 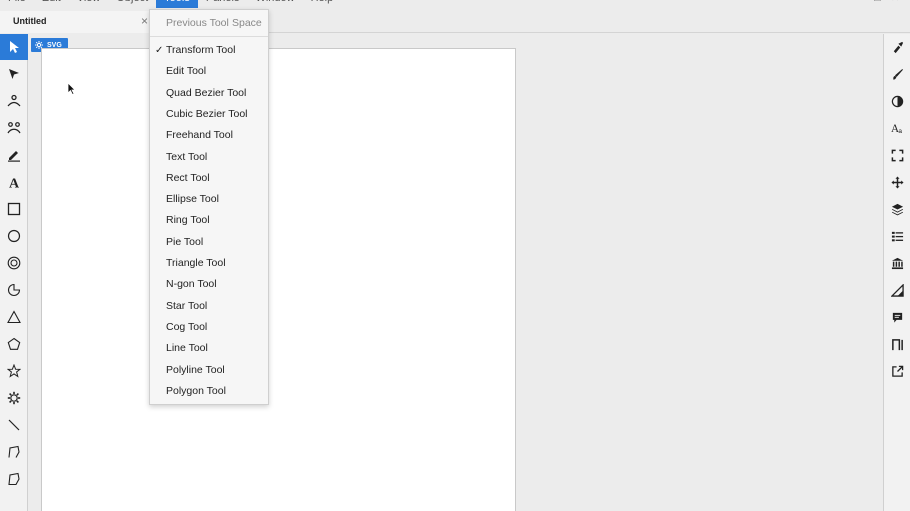 I want to click on polygon-tool-button, so click(x=14, y=479).